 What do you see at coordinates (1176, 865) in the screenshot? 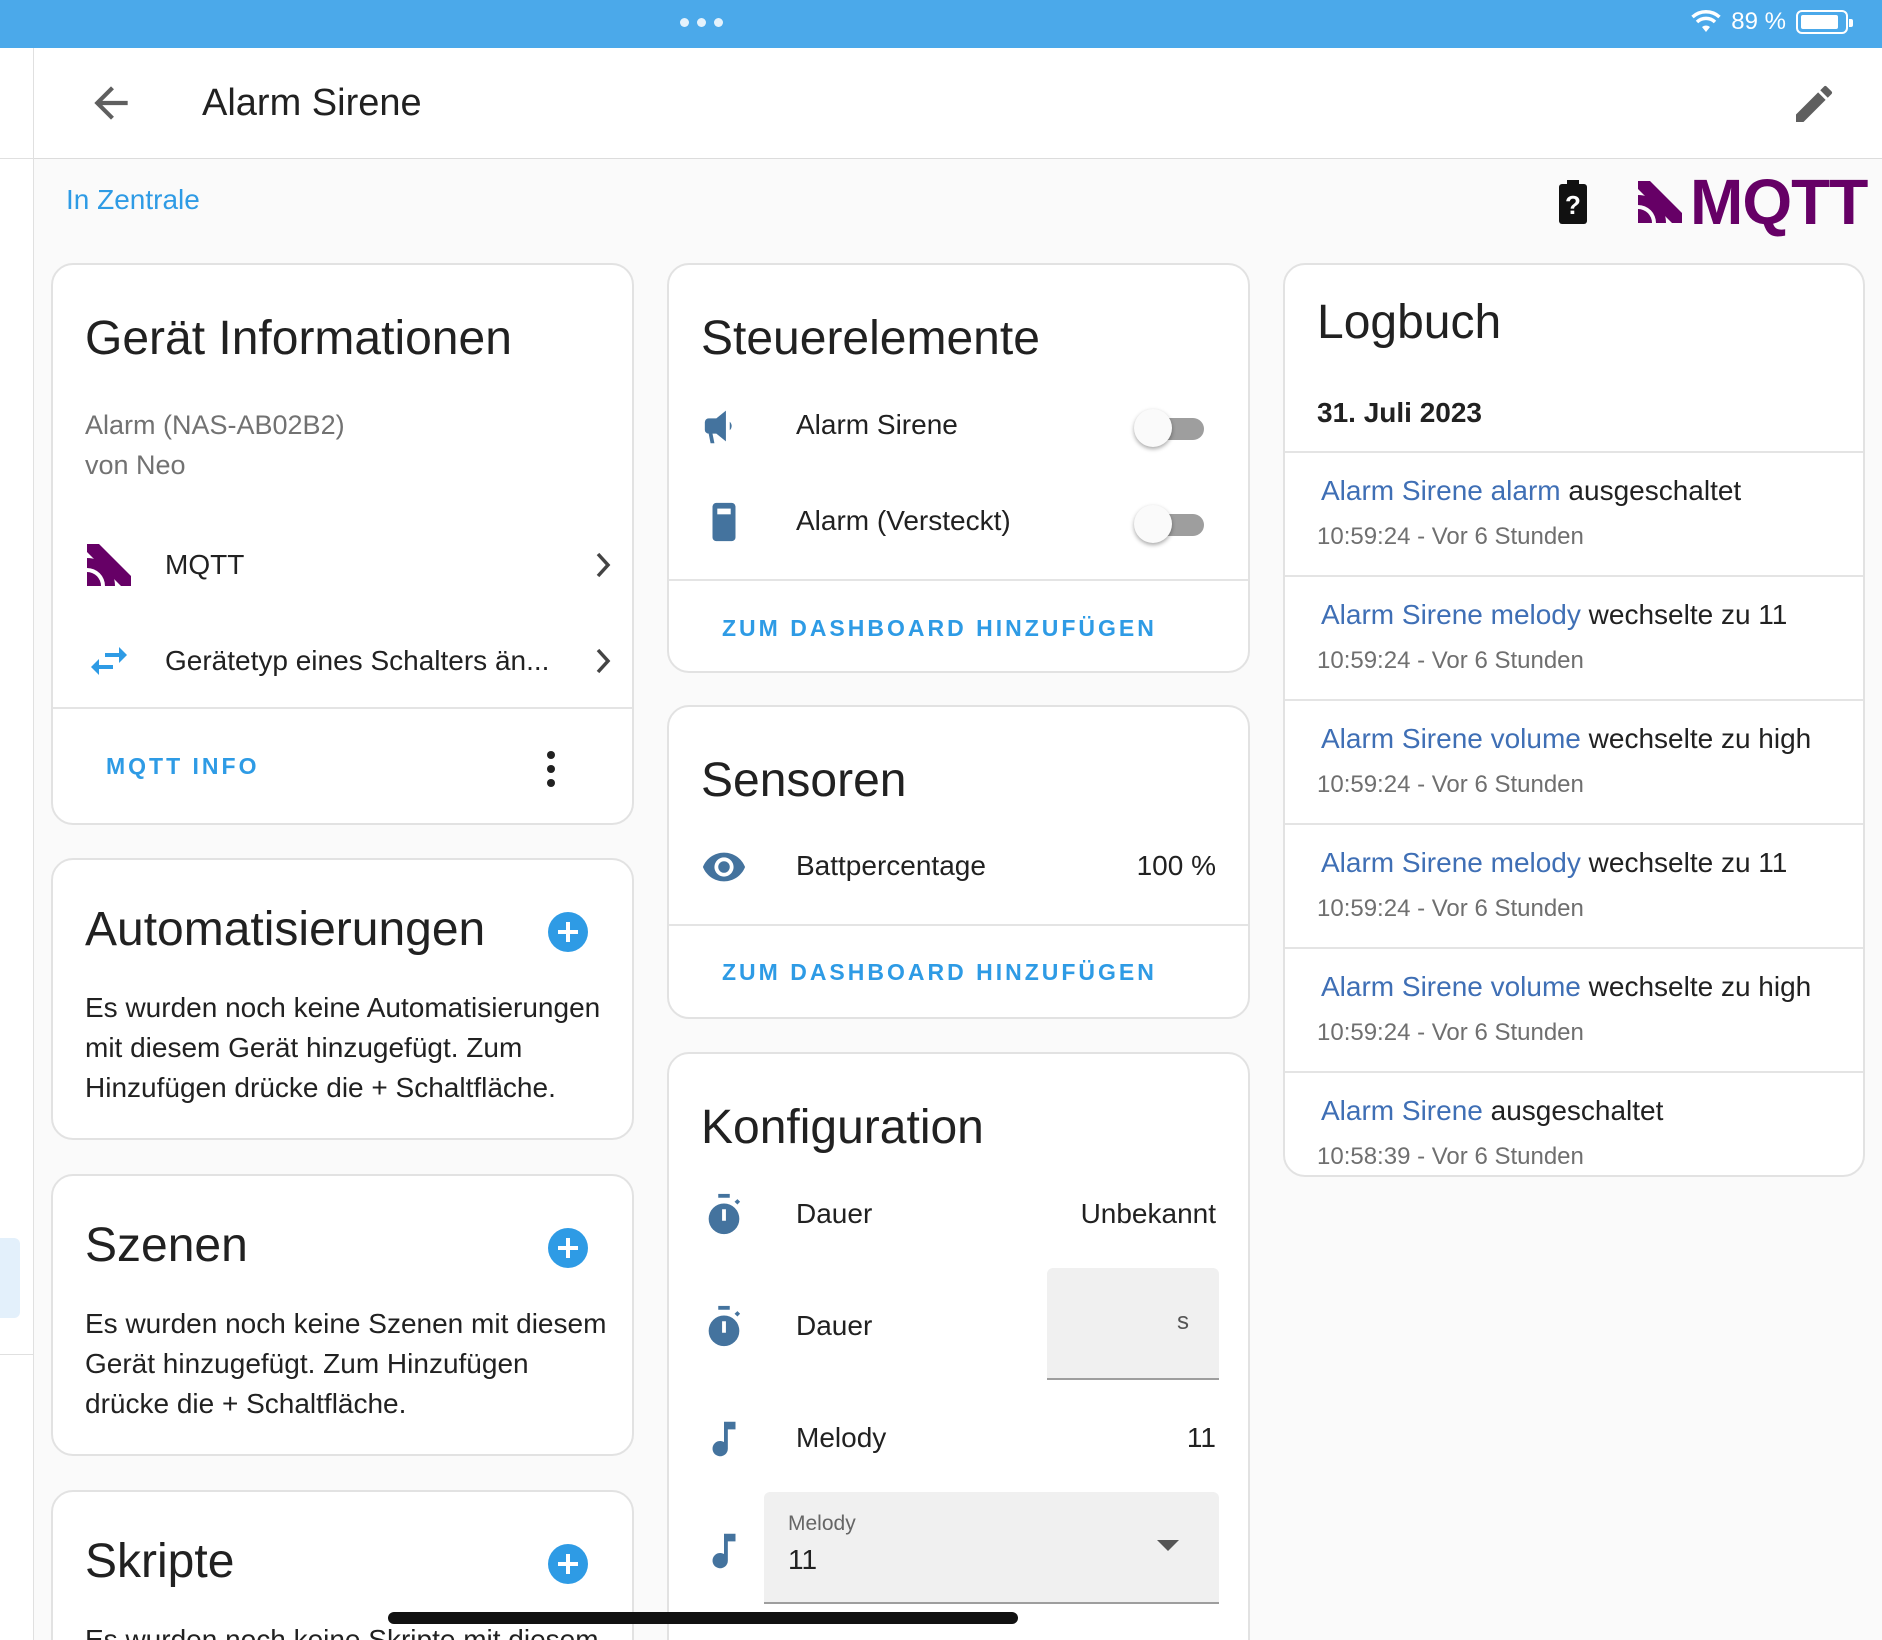
I see `sensor-value: 100 %` at bounding box center [1176, 865].